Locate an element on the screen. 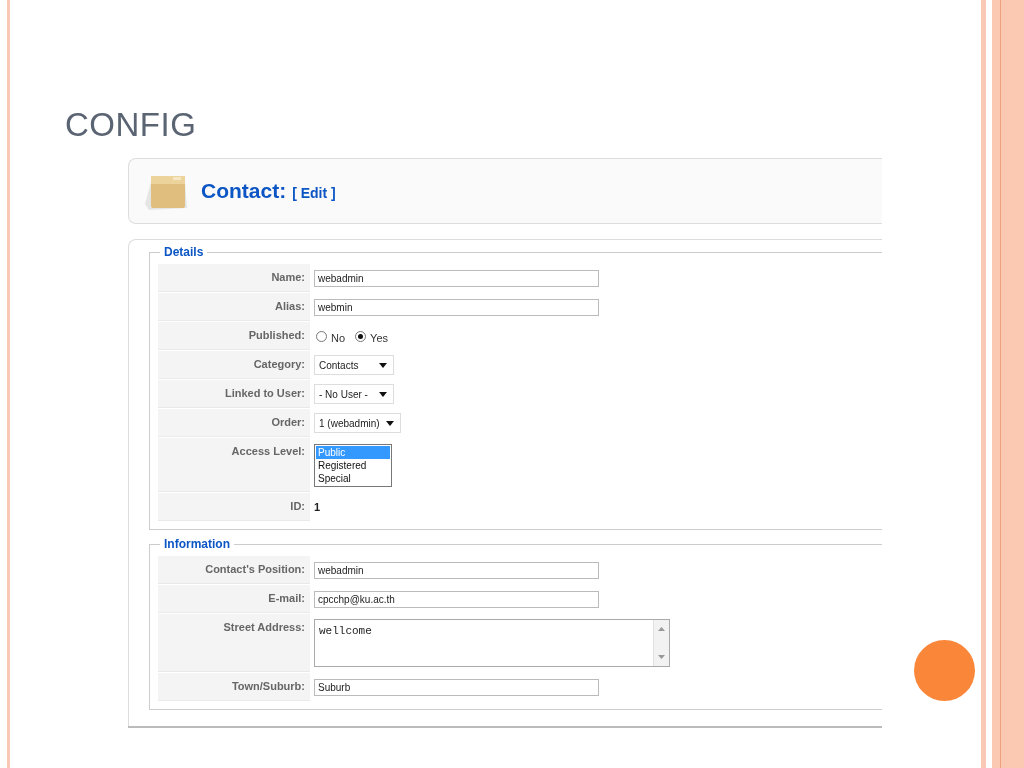  text-input: webmin is located at coordinates (456, 307).